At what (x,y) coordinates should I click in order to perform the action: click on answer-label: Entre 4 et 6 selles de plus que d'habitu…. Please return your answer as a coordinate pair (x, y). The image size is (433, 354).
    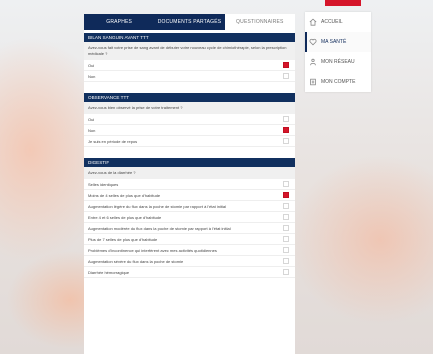
    Looking at the image, I should click on (125, 217).